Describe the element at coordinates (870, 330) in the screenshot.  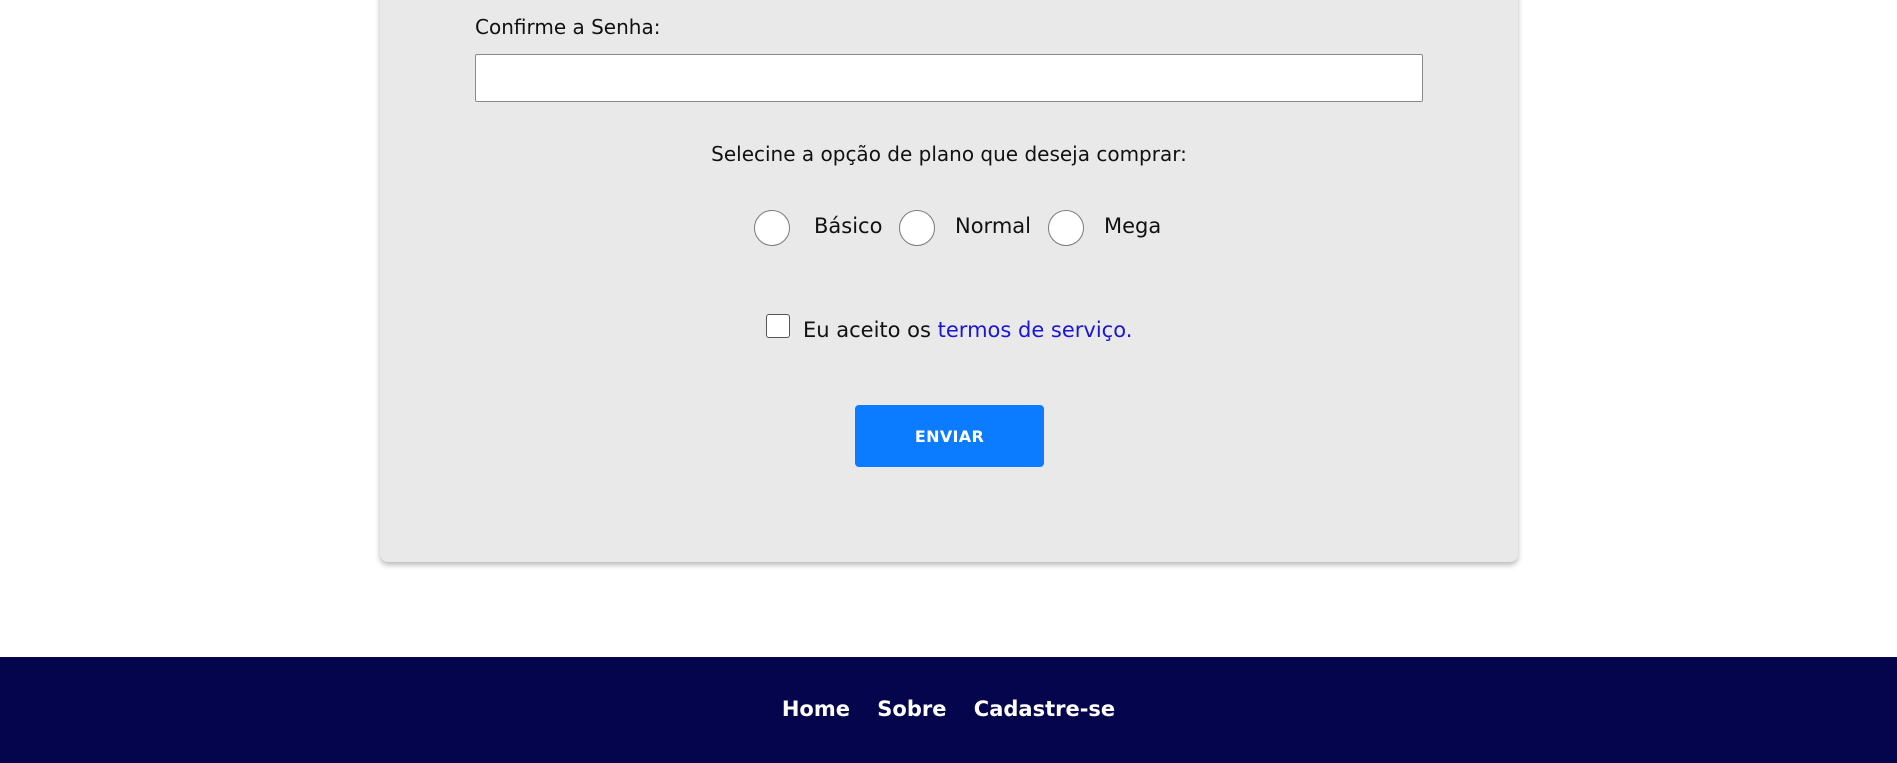
I see `terms-prefix: Eu aceito os` at that location.